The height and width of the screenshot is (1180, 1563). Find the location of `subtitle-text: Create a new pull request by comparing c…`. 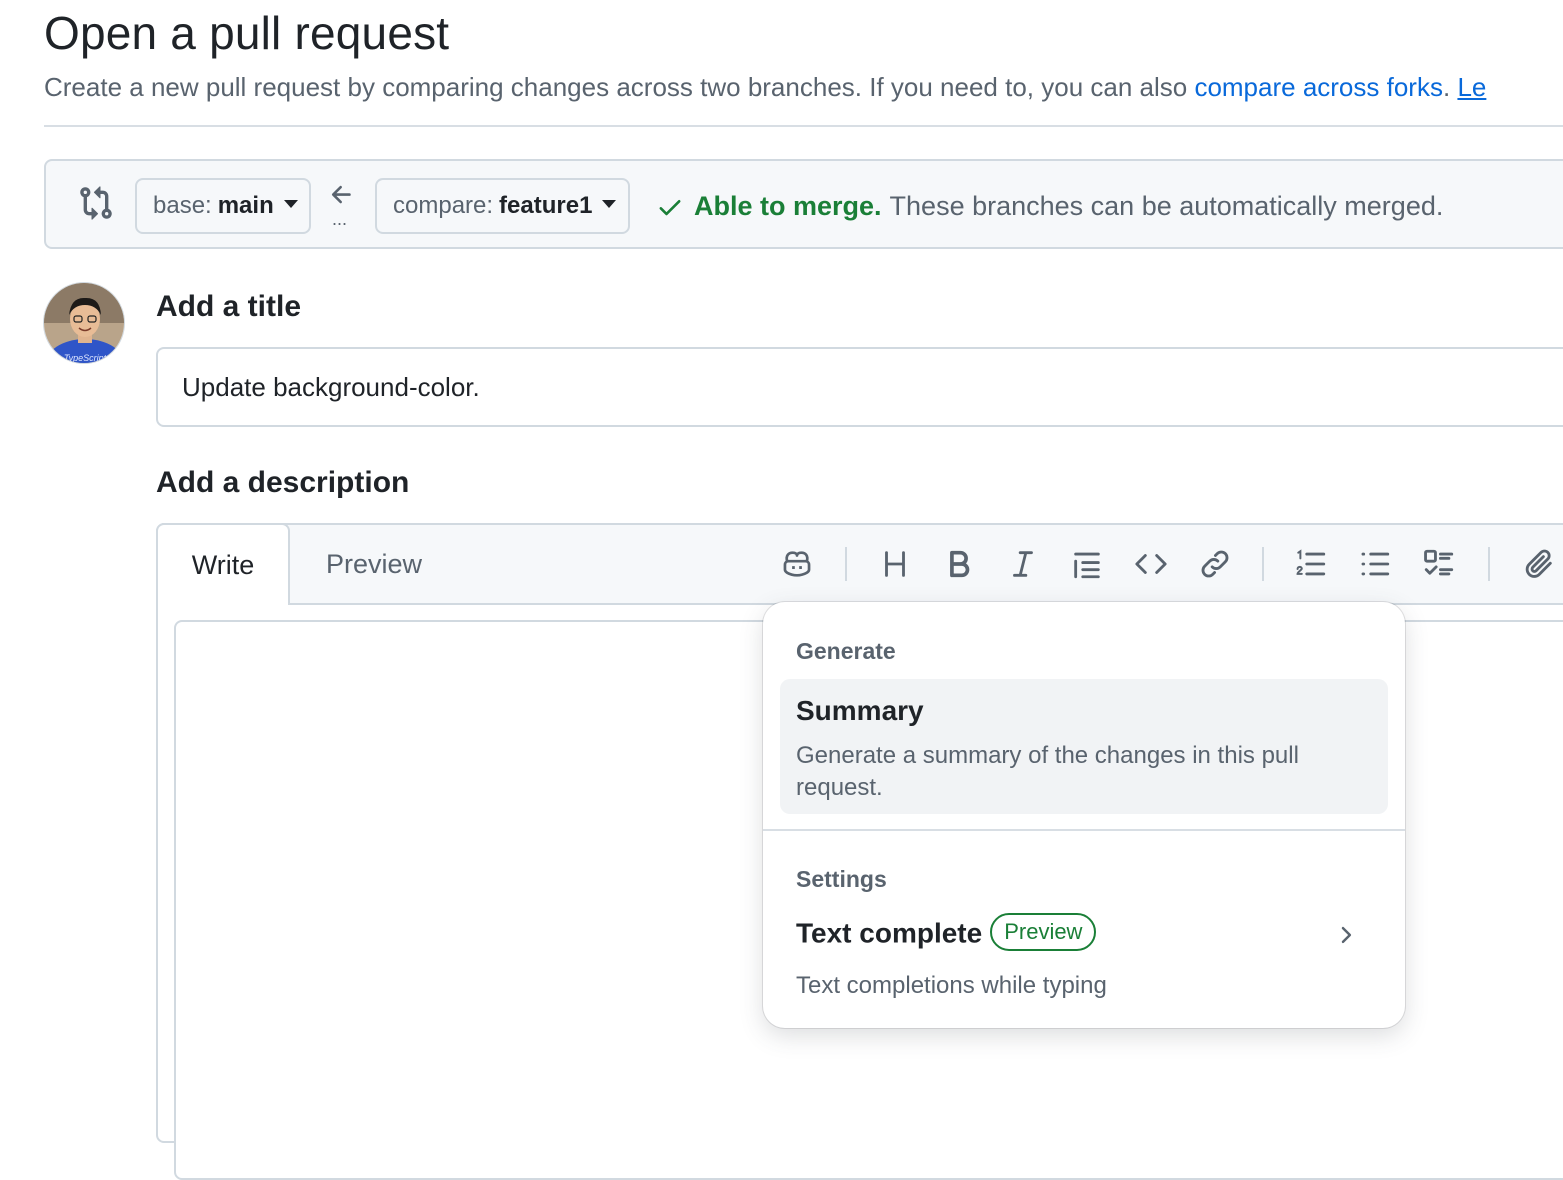

subtitle-text: Create a new pull request by comparing c… is located at coordinates (619, 87).